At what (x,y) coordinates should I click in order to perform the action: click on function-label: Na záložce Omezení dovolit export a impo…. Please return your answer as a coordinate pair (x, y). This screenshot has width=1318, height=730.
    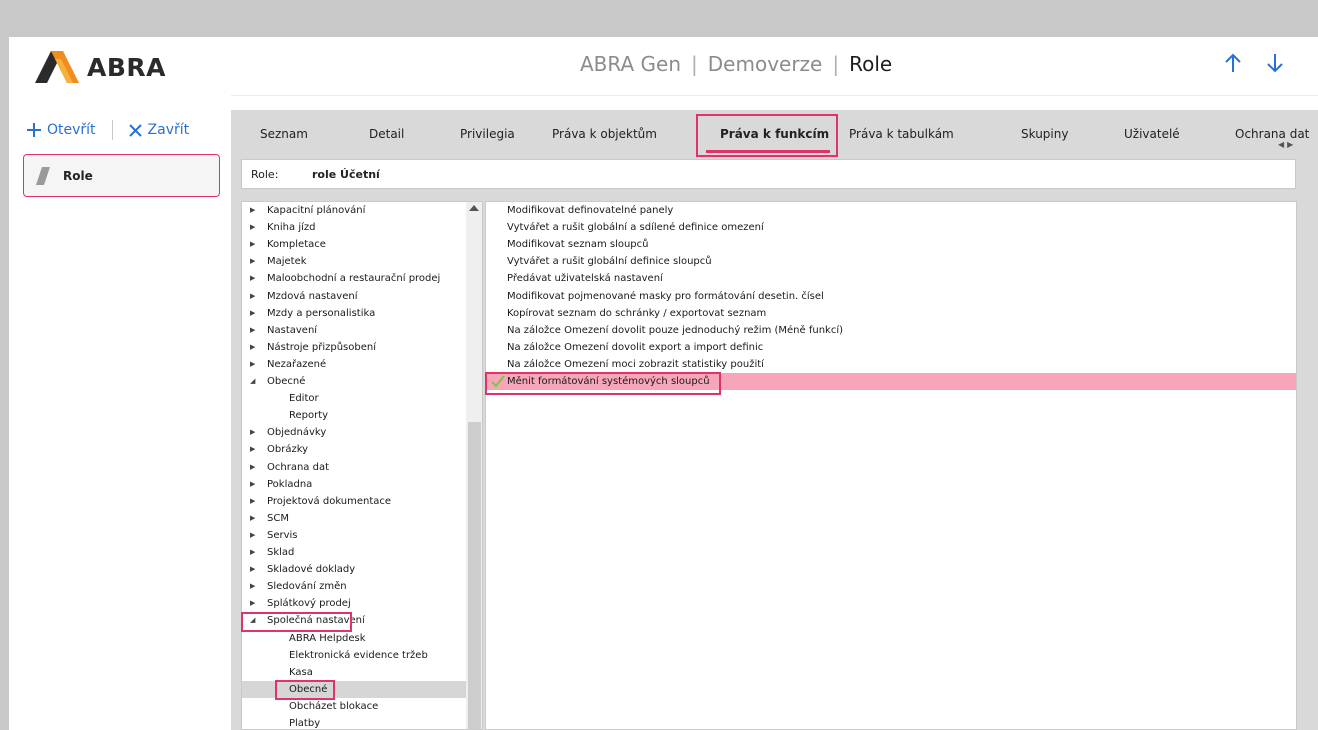
    Looking at the image, I should click on (635, 347).